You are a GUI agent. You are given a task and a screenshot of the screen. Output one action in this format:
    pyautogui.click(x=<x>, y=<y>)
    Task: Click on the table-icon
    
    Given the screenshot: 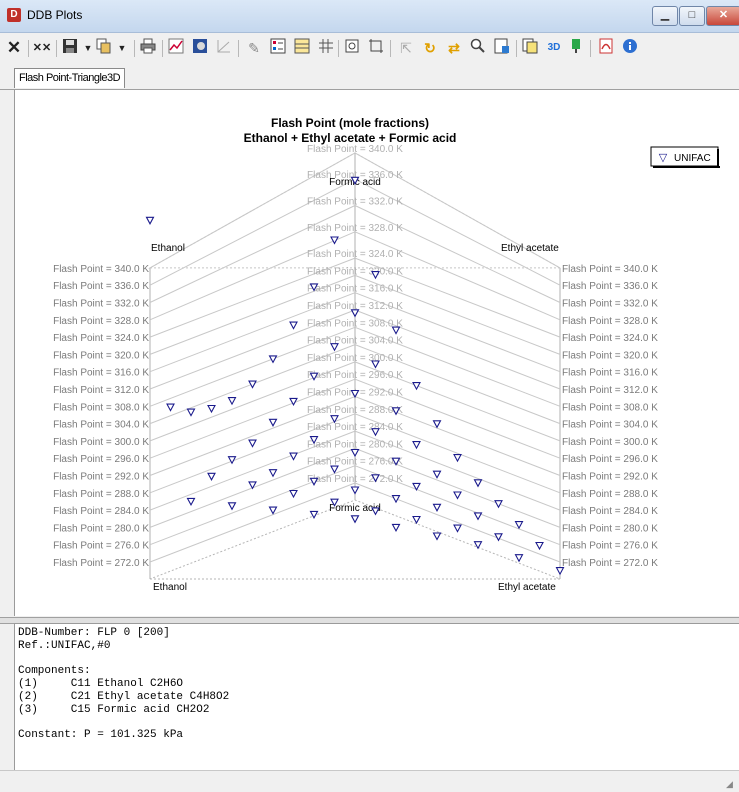 What is the action you would take?
    pyautogui.click(x=302, y=48)
    